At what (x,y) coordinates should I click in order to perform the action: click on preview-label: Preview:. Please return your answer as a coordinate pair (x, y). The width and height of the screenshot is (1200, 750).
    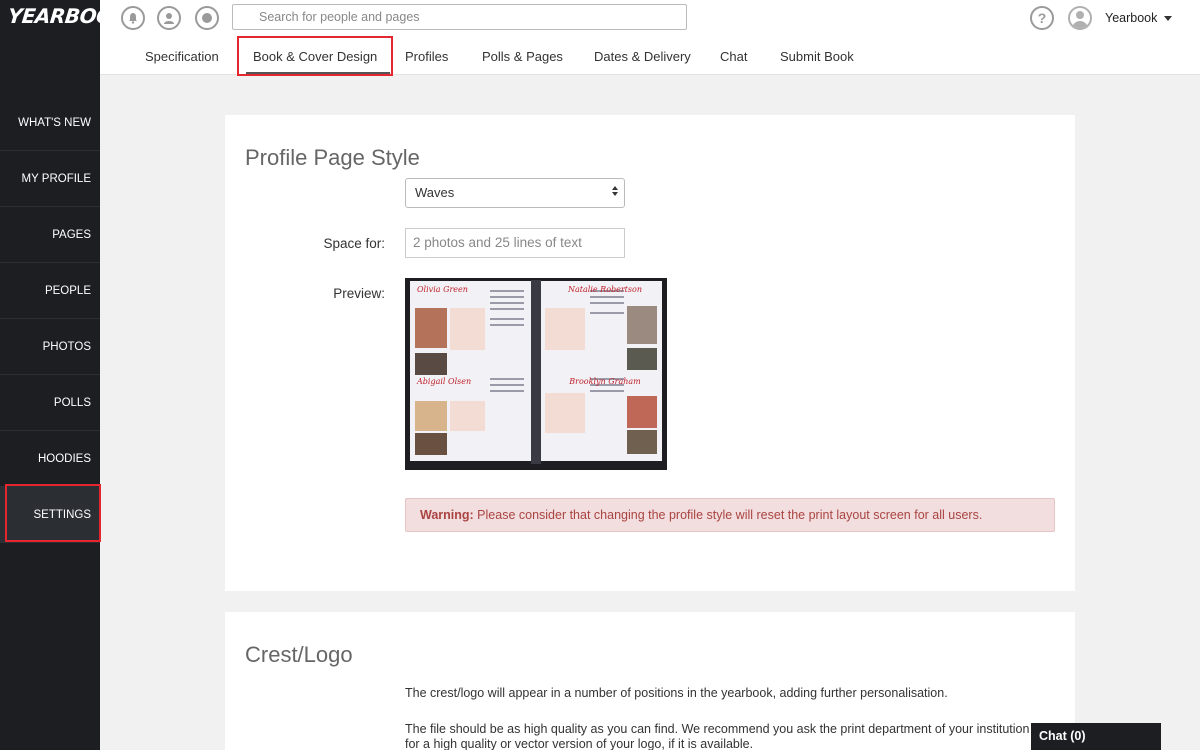
    Looking at the image, I should click on (359, 293).